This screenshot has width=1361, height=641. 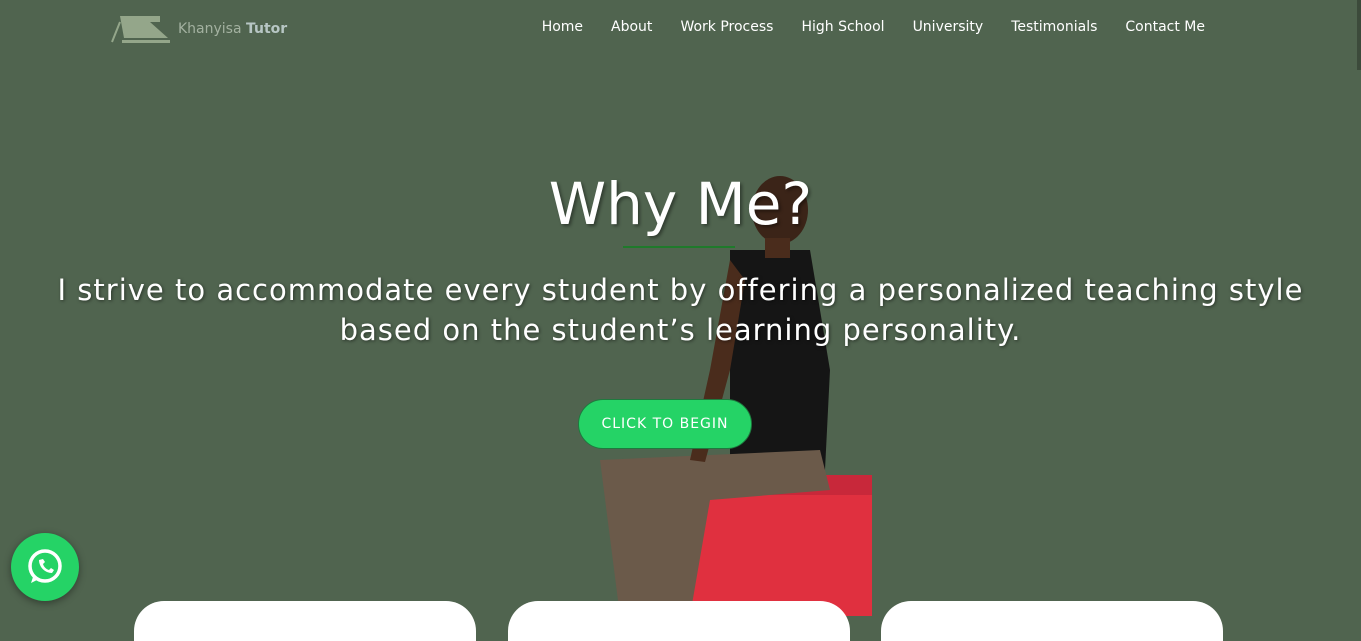 What do you see at coordinates (948, 27) in the screenshot?
I see `nav-university: University` at bounding box center [948, 27].